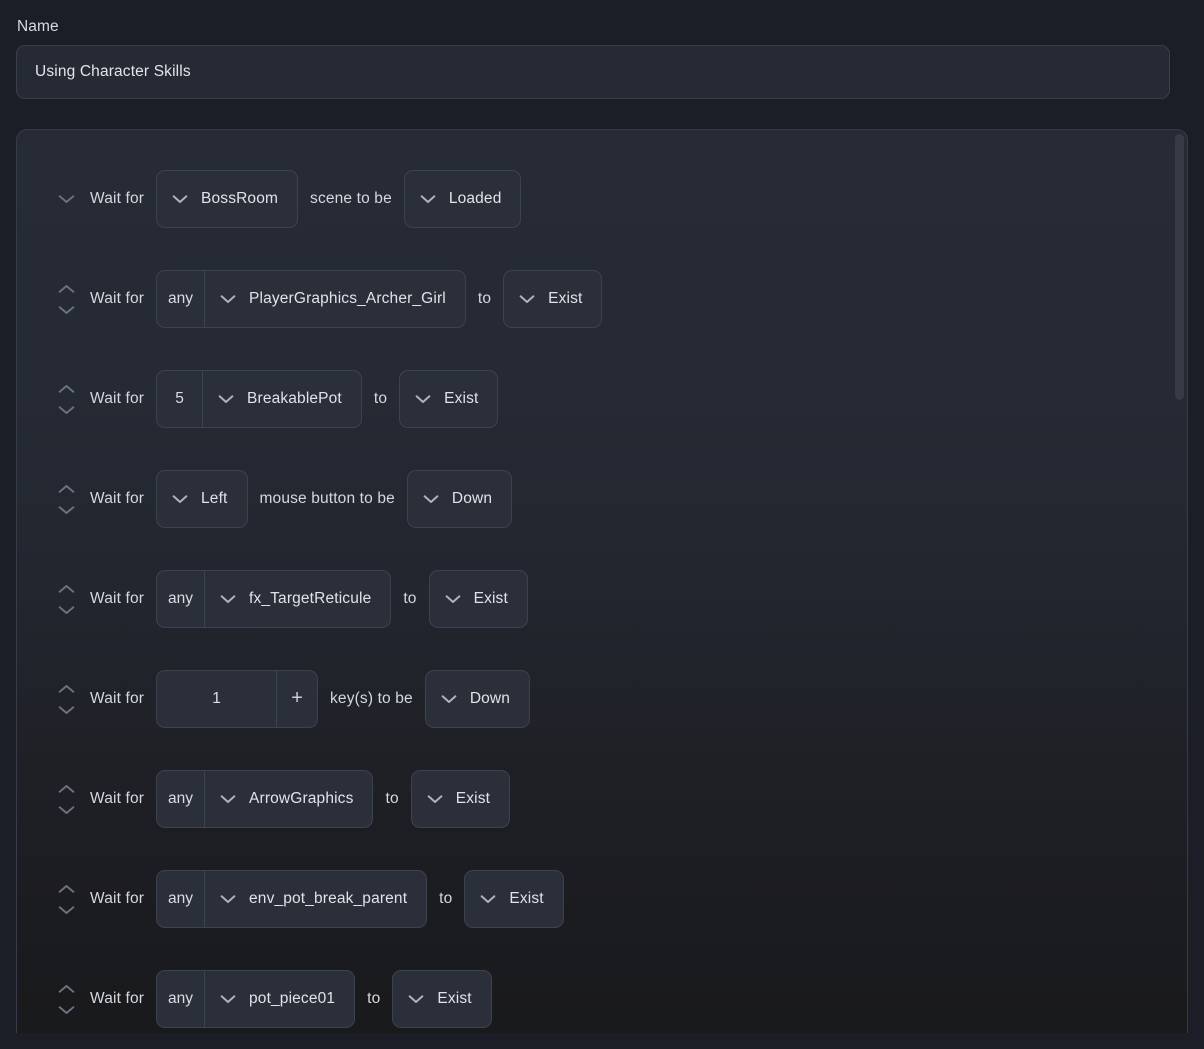 This screenshot has height=1049, width=1204. I want to click on target-selector-group: BossRoom, so click(227, 199).